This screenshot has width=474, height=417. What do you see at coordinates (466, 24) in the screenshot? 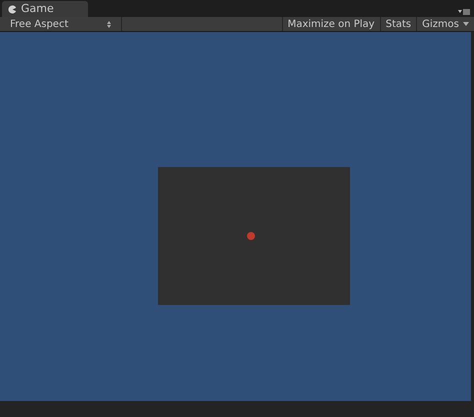
I see `caret-icon` at bounding box center [466, 24].